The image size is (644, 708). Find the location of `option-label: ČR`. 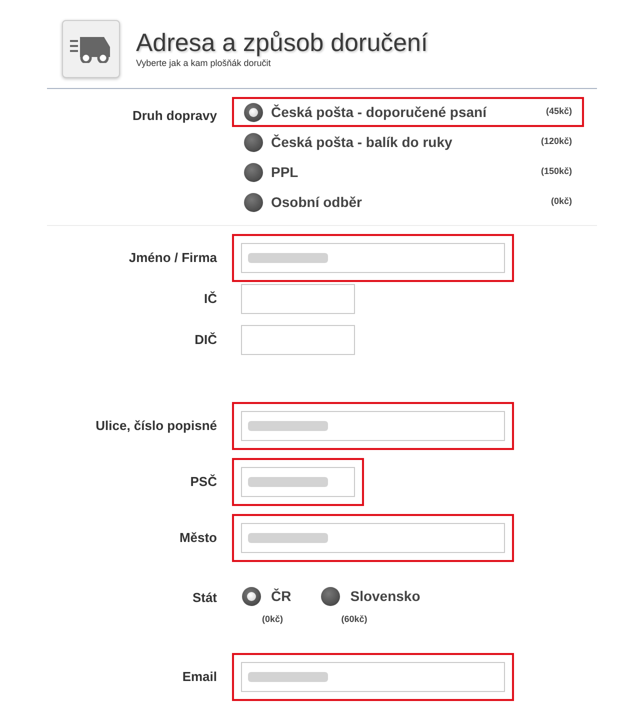

option-label: ČR is located at coordinates (281, 596).